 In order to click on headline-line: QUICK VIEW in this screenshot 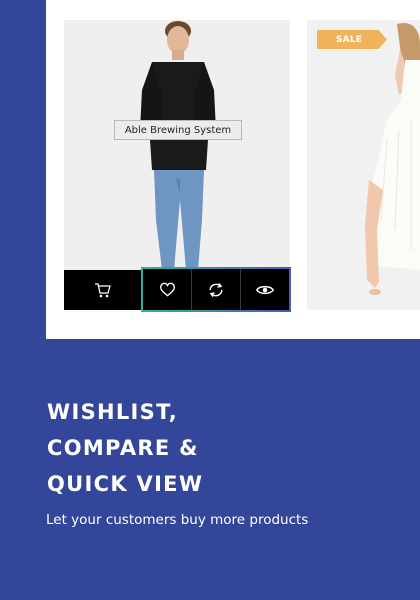, I will do `click(125, 484)`.